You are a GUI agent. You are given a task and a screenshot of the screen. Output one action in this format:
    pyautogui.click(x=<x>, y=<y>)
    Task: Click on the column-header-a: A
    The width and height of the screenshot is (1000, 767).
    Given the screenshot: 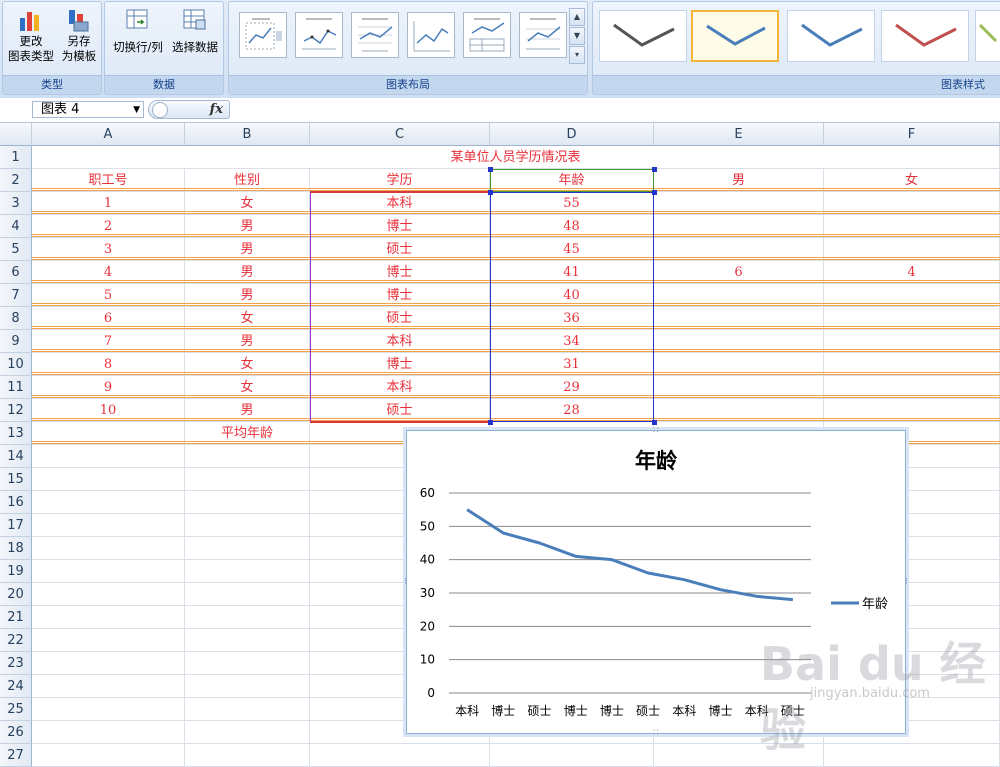 What is the action you would take?
    pyautogui.click(x=108, y=134)
    